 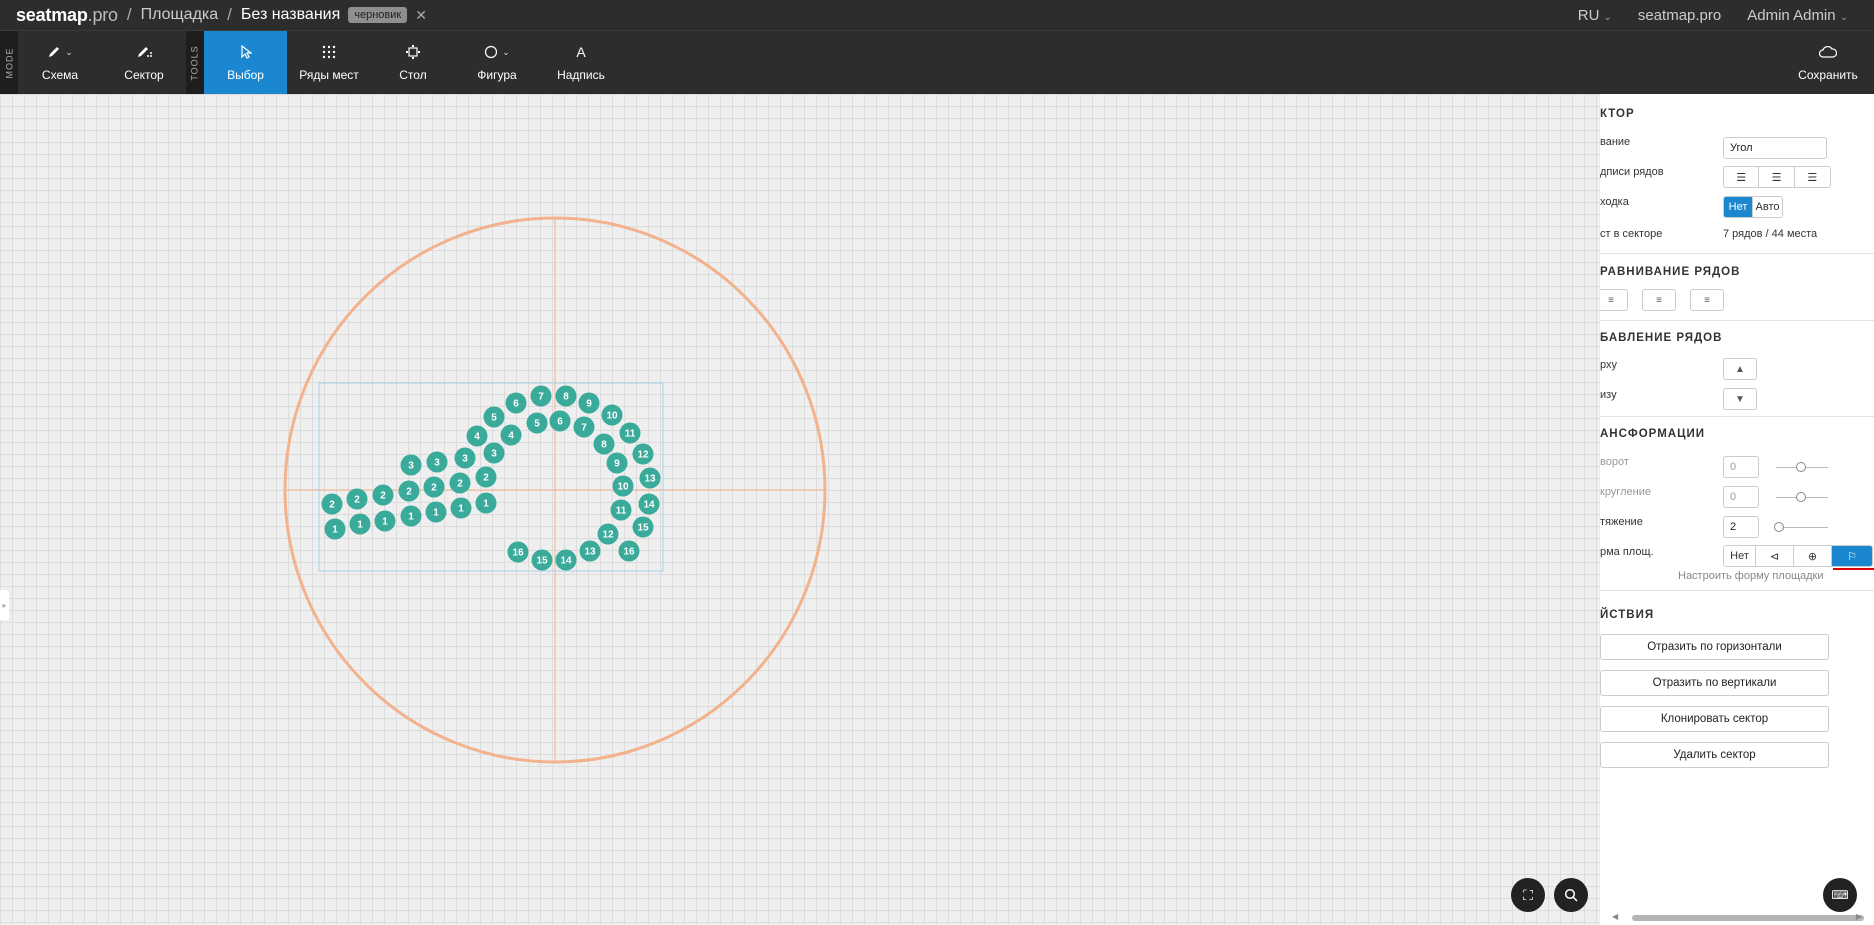 I want to click on stretch-slider-knob, so click(x=1779, y=527).